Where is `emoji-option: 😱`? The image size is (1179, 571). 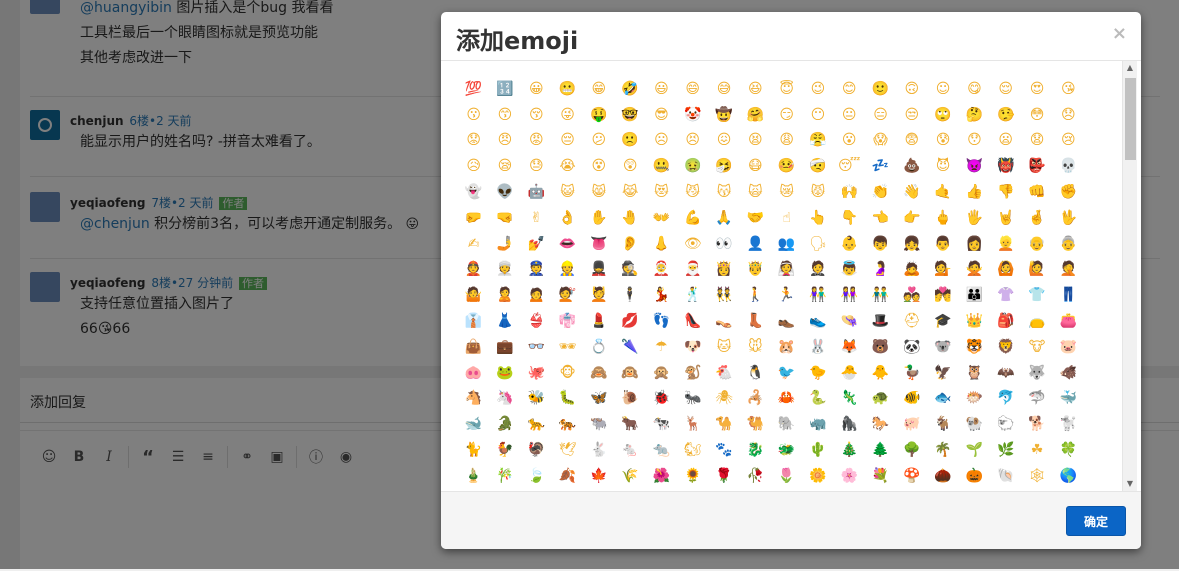 emoji-option: 😱 is located at coordinates (880, 141).